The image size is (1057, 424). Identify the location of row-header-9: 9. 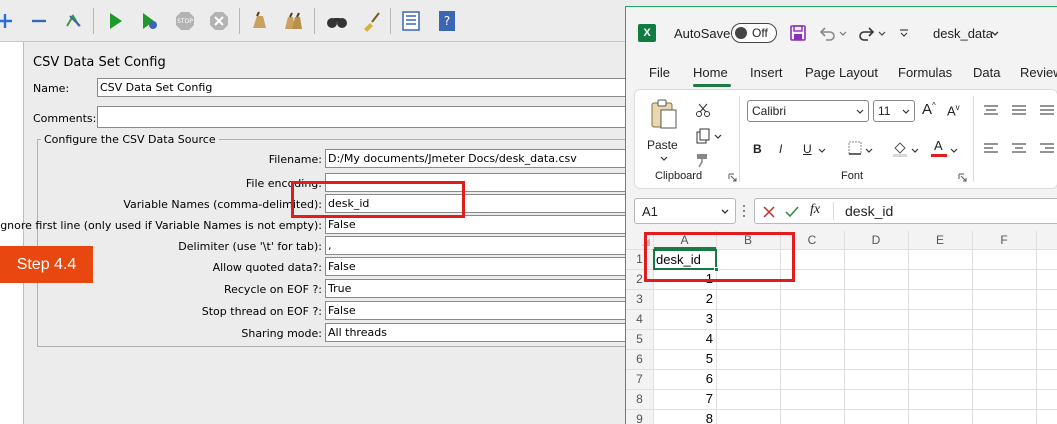
(639, 418).